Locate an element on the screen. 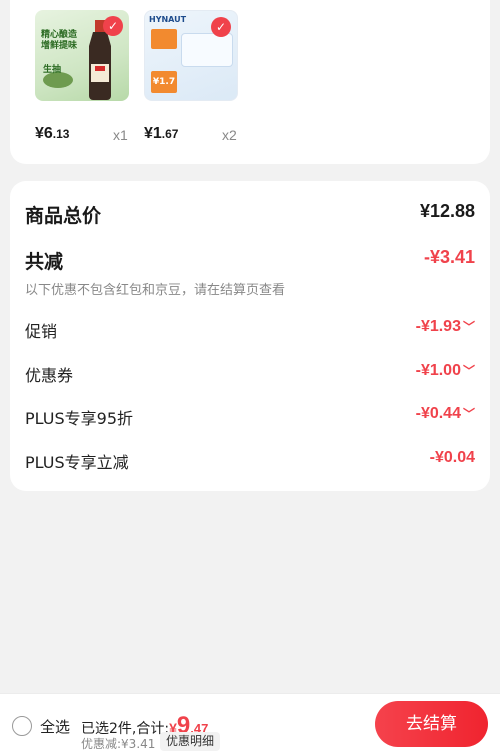 This screenshot has width=500, height=753. image-price-tag: ¥1.7 is located at coordinates (164, 82).